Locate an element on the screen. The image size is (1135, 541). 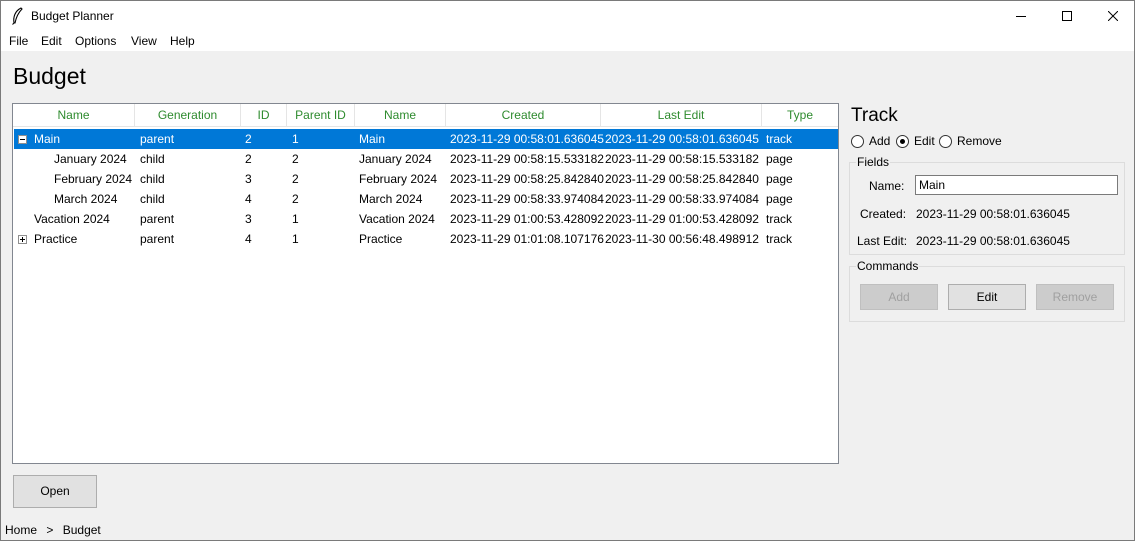
cell-id: 4 is located at coordinates (248, 239).